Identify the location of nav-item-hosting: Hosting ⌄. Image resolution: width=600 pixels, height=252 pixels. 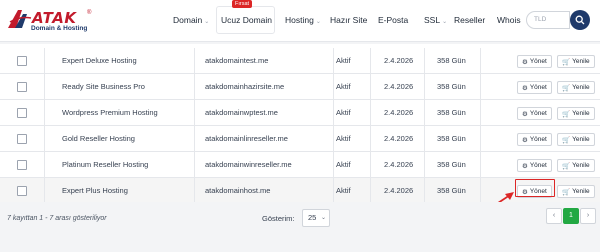
(303, 20).